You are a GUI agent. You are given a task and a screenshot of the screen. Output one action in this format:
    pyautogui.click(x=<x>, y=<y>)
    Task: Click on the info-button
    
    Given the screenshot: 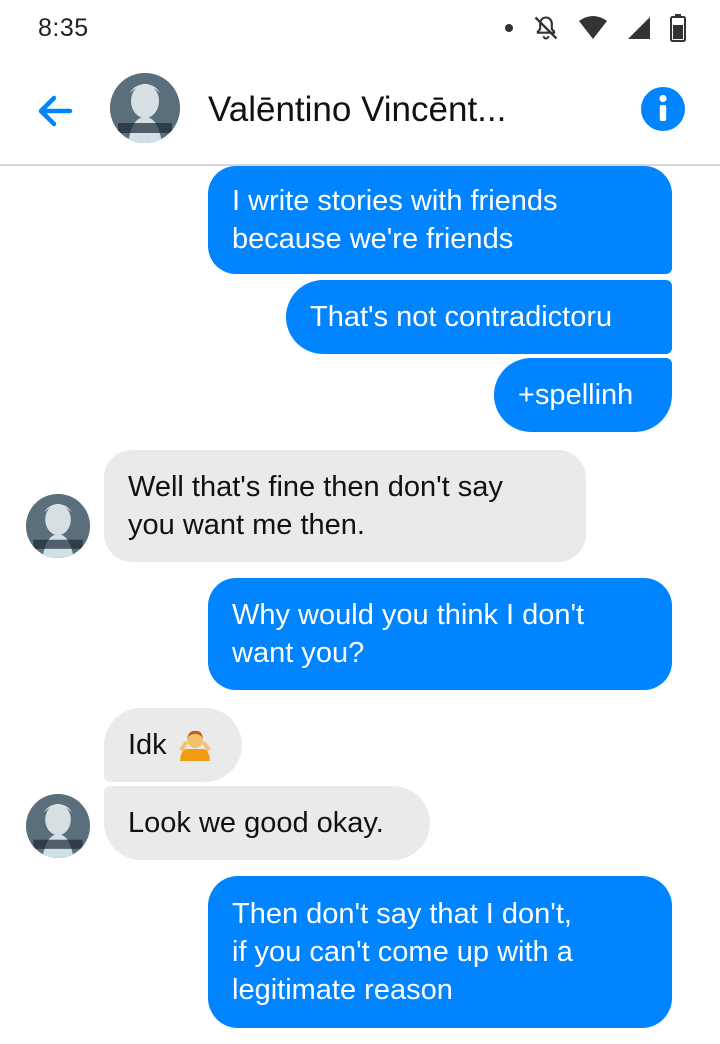 What is the action you would take?
    pyautogui.click(x=663, y=109)
    